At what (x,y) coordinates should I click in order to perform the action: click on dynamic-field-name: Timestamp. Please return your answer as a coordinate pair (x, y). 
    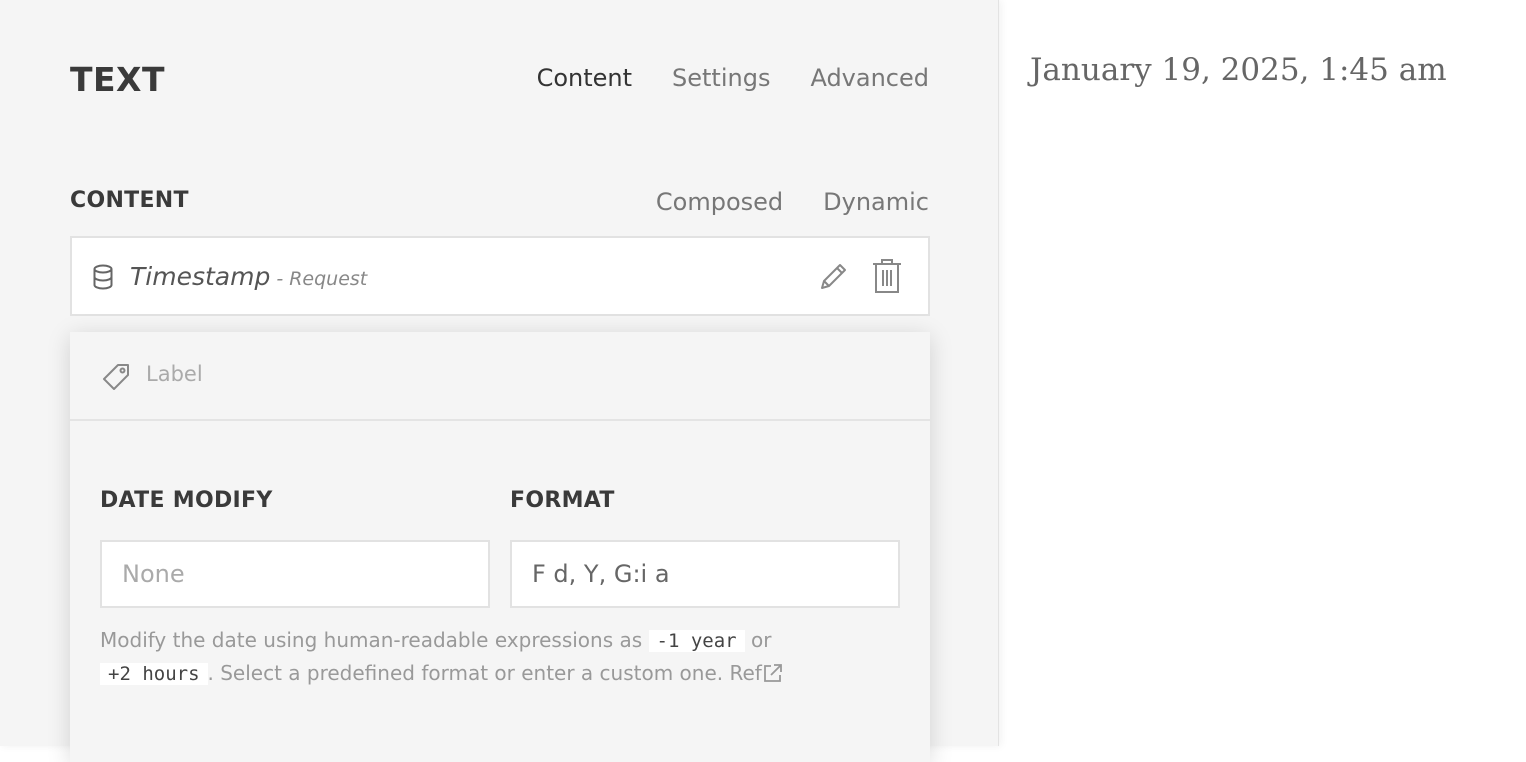
    Looking at the image, I should click on (200, 276).